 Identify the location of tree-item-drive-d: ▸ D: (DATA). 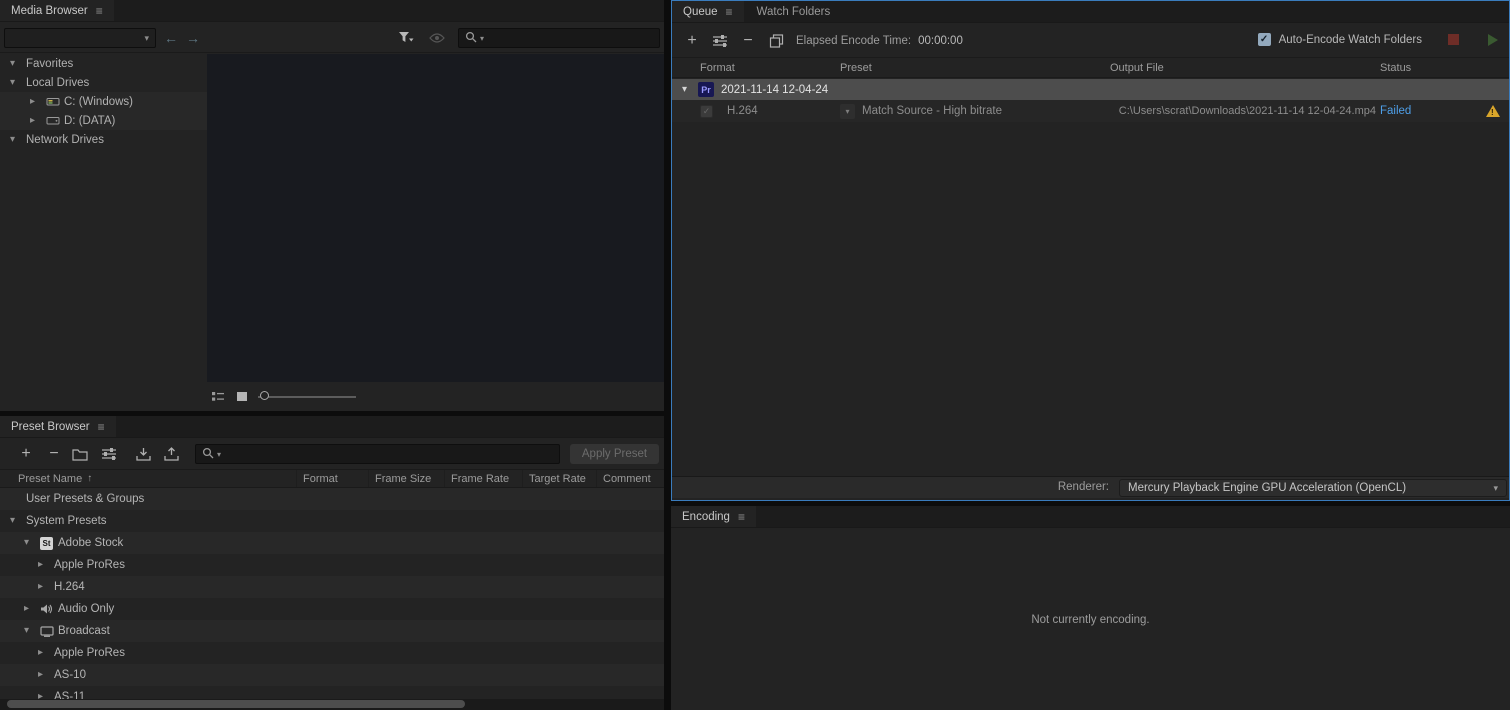
(103, 120).